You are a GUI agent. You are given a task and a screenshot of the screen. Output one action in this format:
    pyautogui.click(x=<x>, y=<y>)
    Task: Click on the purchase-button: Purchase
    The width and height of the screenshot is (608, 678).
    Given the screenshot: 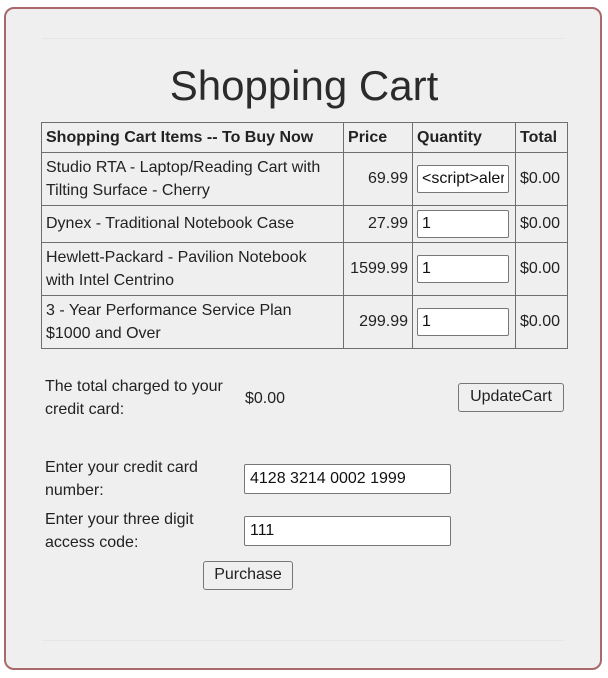 What is the action you would take?
    pyautogui.click(x=248, y=575)
    